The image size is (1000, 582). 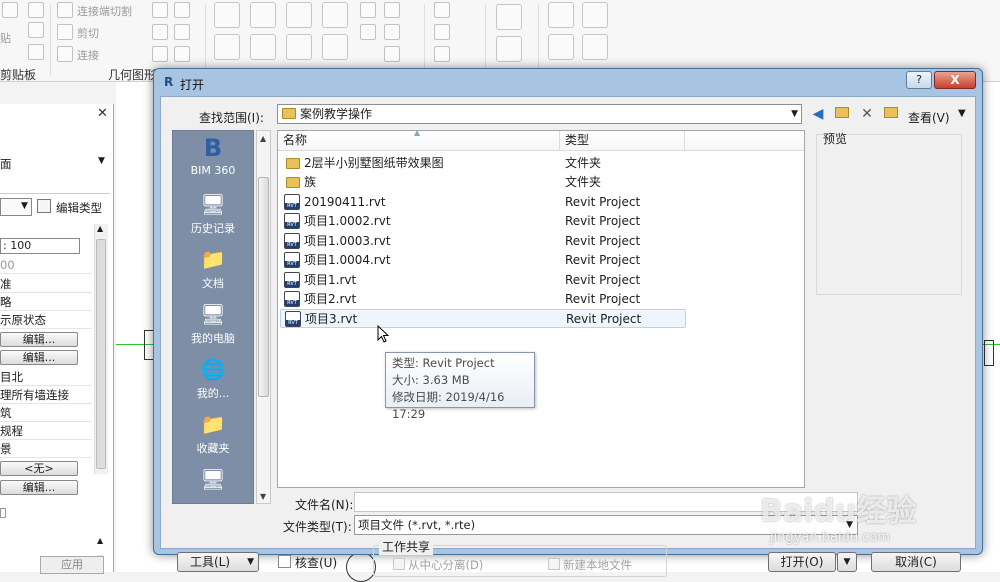 I want to click on column-header-type: 类型, so click(x=622, y=141).